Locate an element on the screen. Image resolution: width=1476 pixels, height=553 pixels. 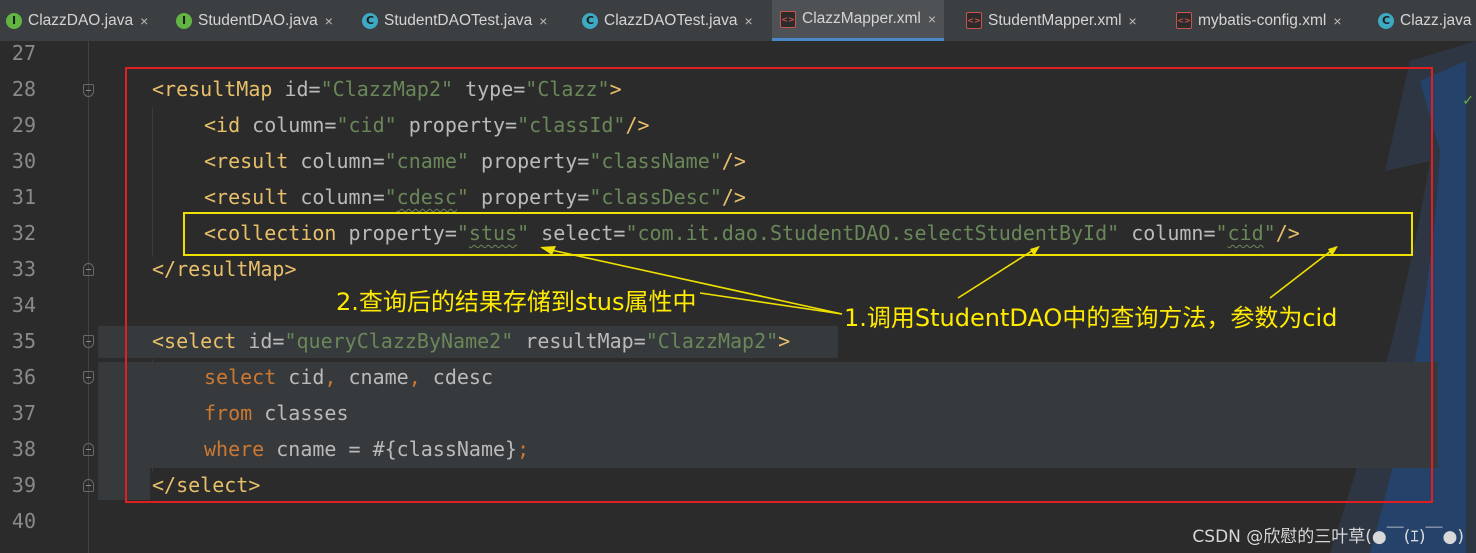
tab-clazzdao-java: I ClazzDAO.java × is located at coordinates (77, 20).